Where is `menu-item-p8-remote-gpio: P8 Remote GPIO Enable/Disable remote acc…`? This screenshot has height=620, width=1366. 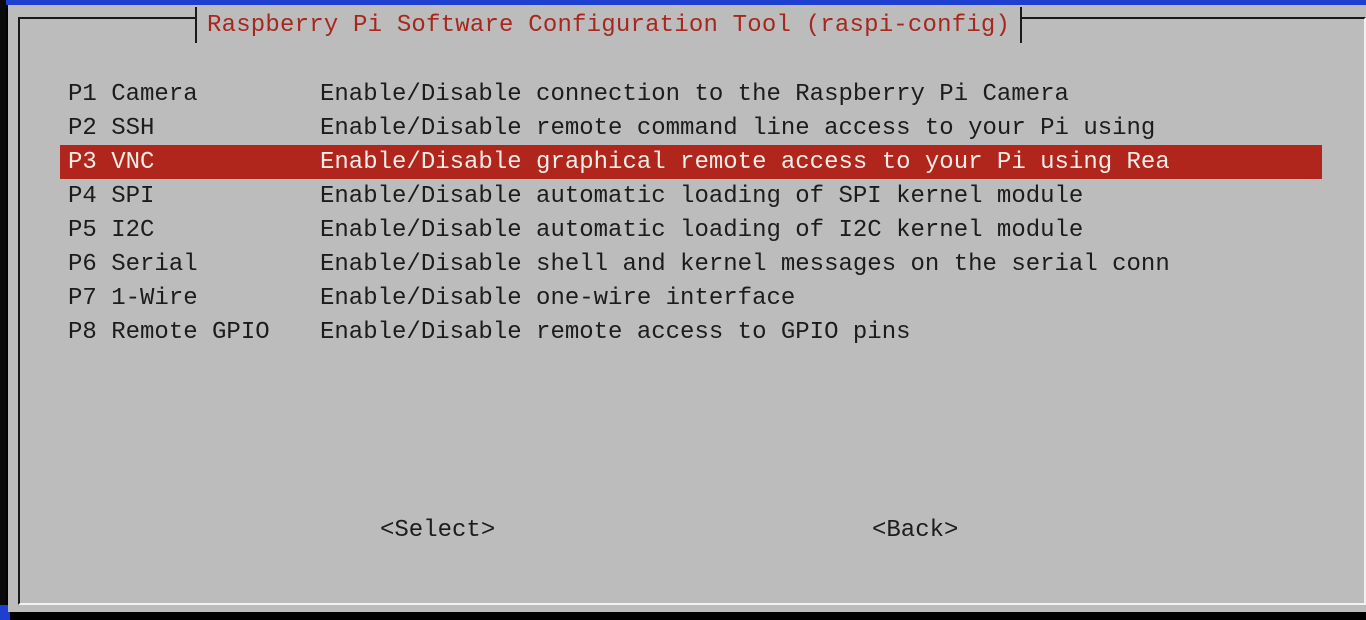
menu-item-p8-remote-gpio: P8 Remote GPIO Enable/Disable remote acc… is located at coordinates (691, 332).